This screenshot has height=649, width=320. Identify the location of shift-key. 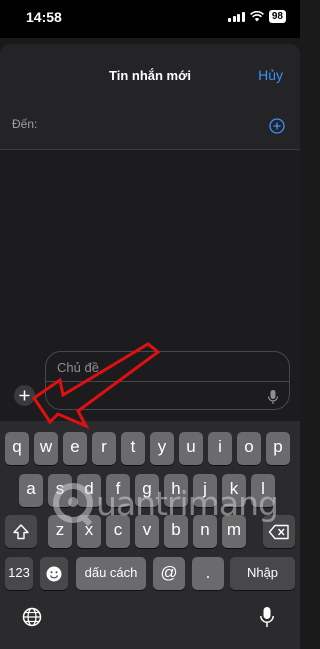
(21, 531).